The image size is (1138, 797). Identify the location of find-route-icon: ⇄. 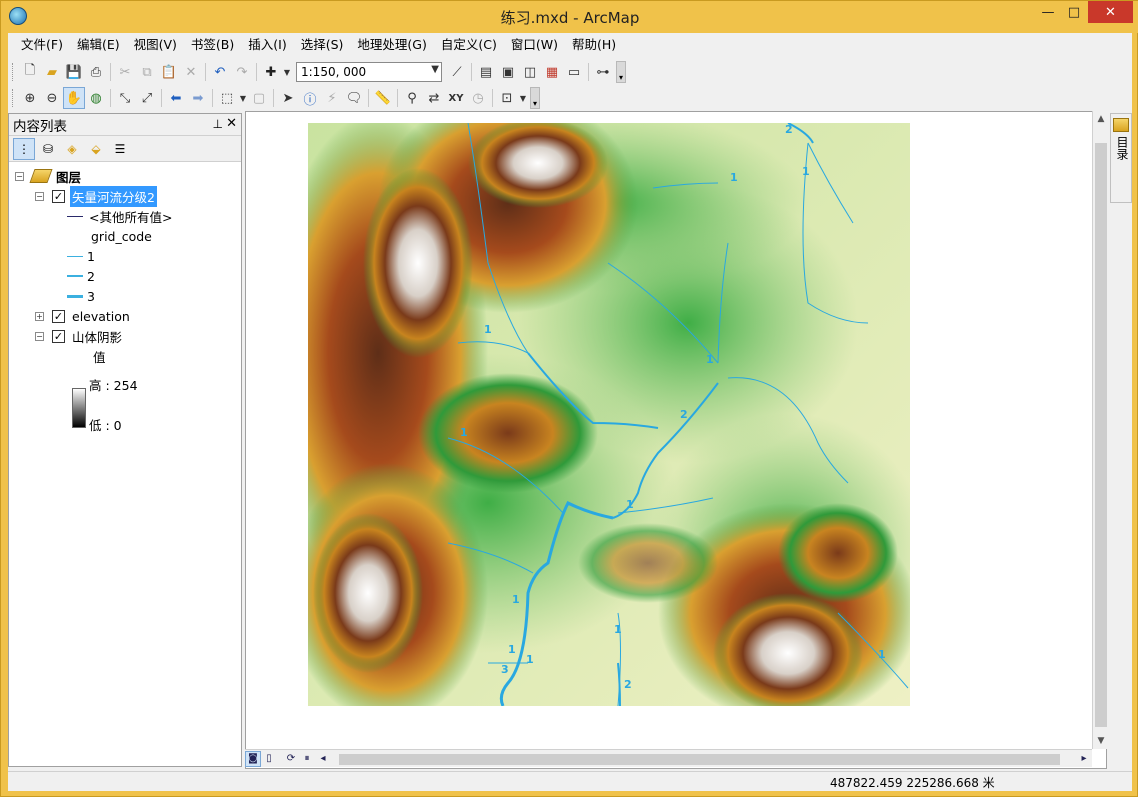
(434, 98).